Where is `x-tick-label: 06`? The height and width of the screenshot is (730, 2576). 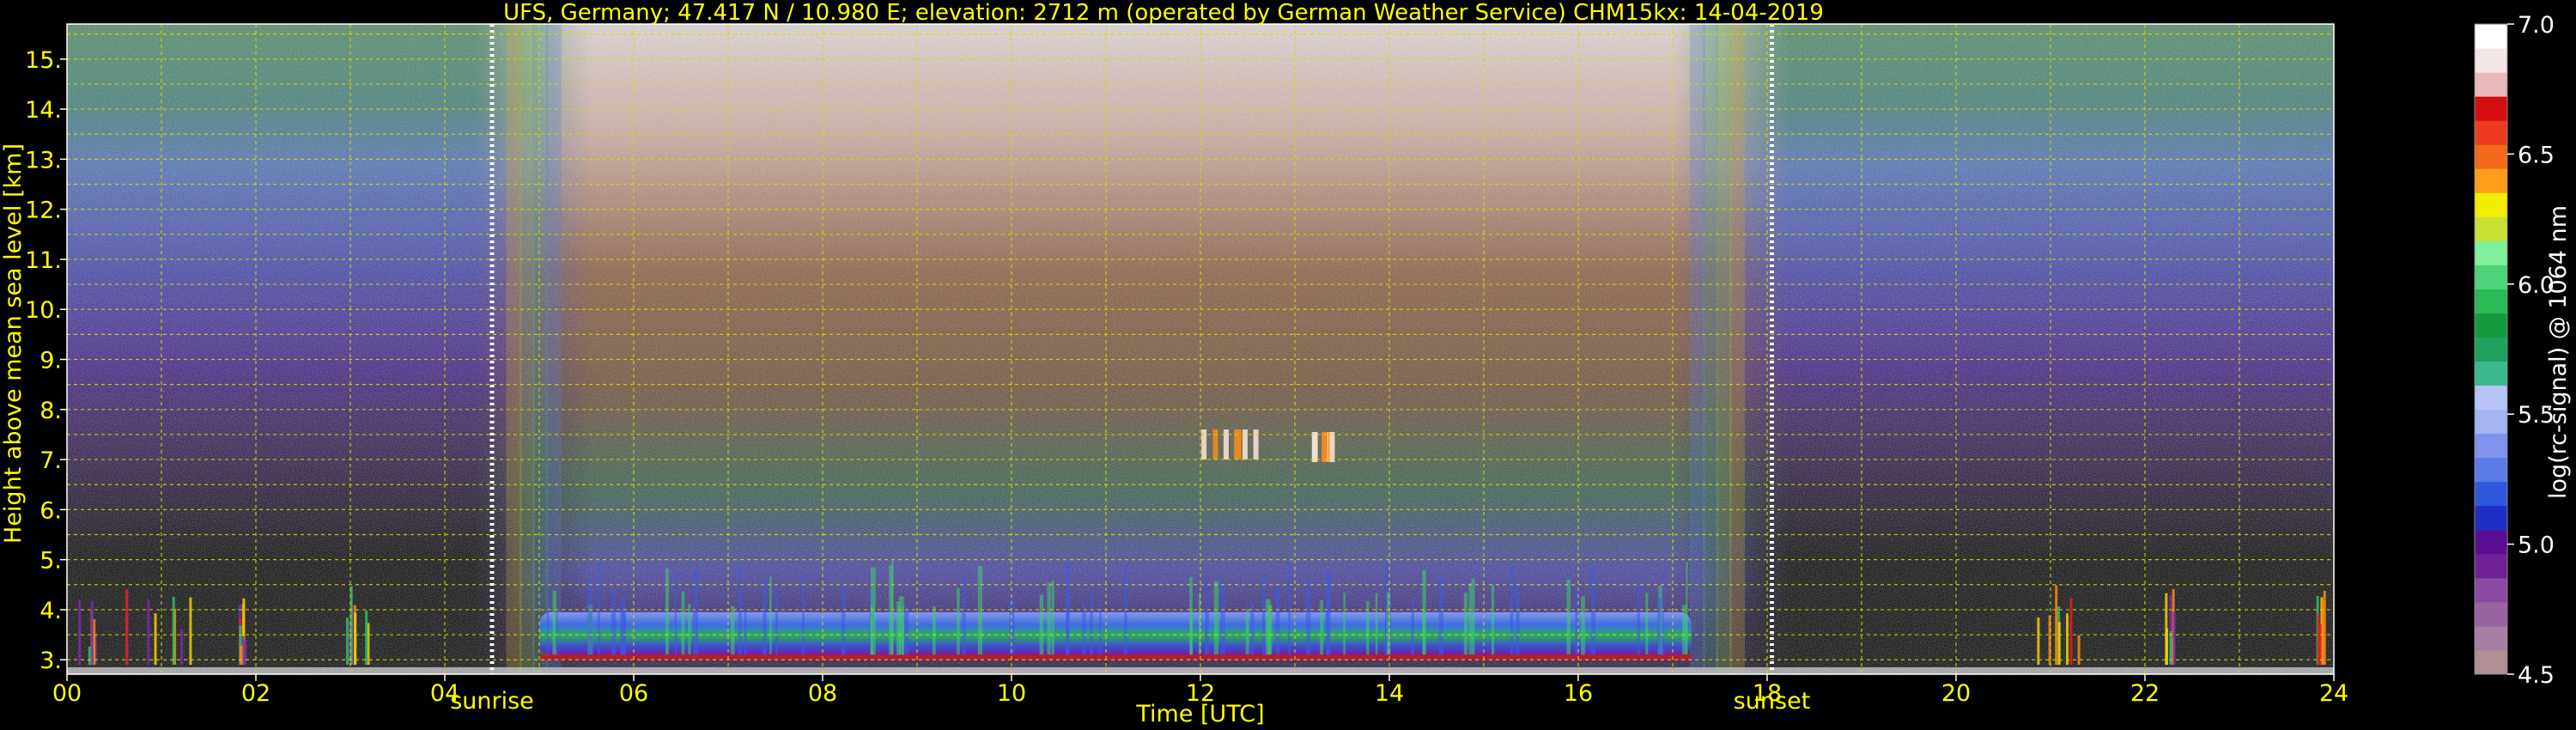 x-tick-label: 06 is located at coordinates (633, 693).